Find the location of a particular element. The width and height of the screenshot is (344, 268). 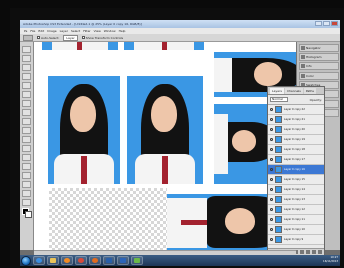

system-tray: 10:27 16/11/2013 is located at coordinates (330, 260).